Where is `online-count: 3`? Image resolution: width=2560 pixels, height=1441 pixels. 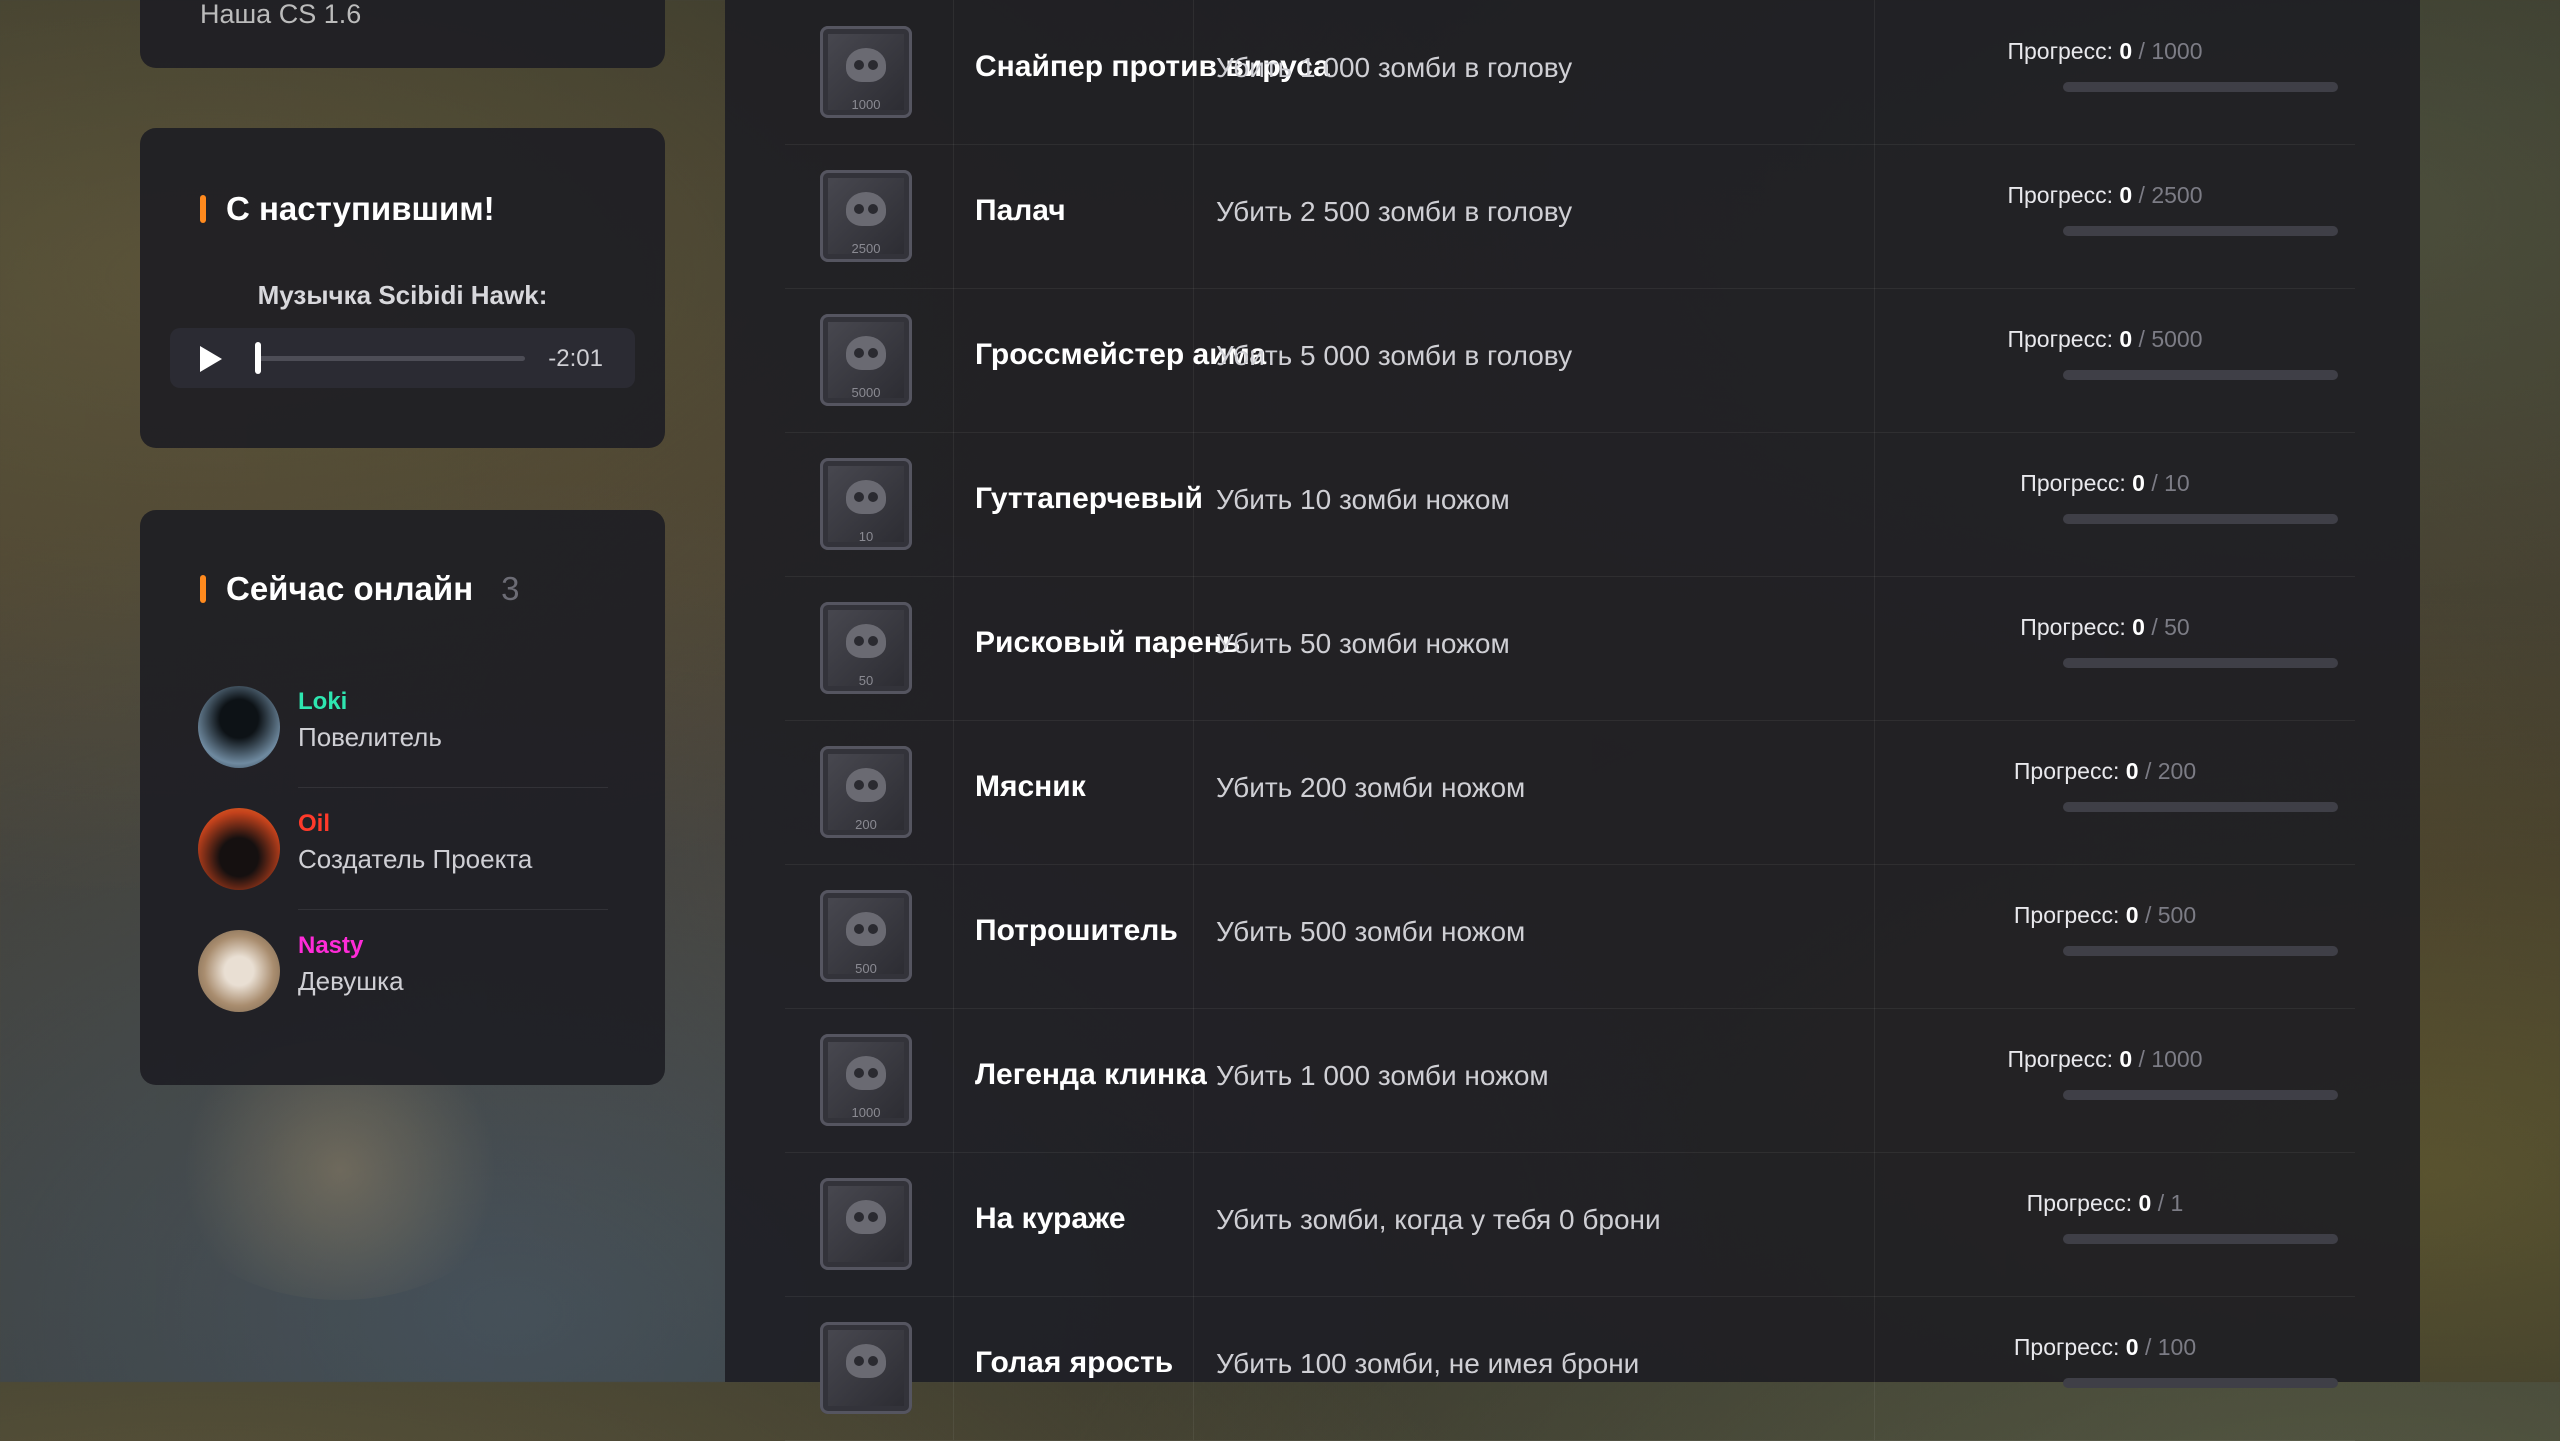 online-count: 3 is located at coordinates (510, 588).